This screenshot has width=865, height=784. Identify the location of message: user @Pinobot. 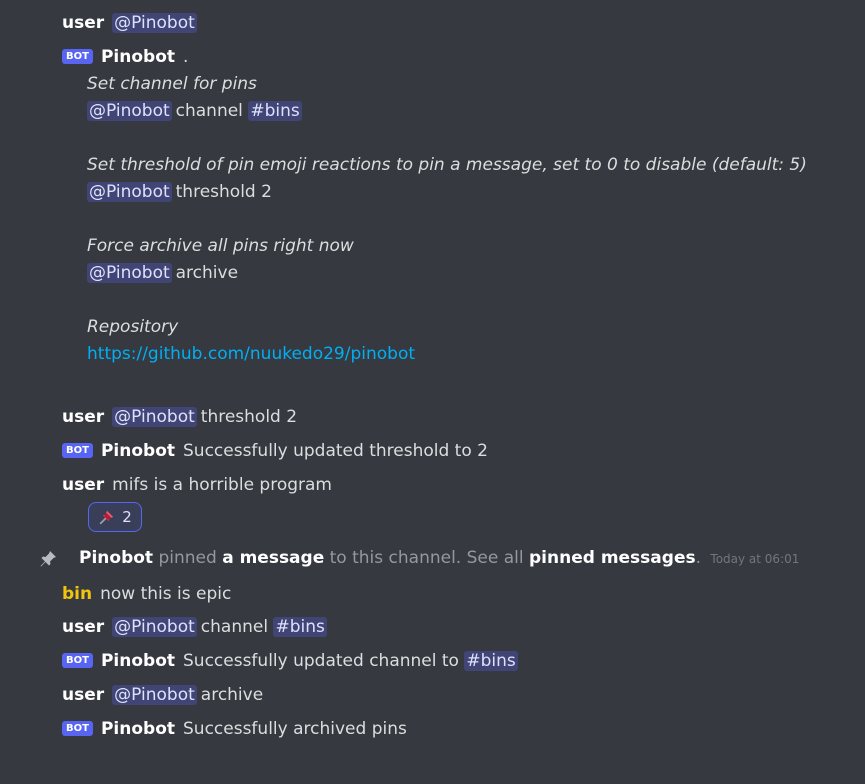
(129, 23).